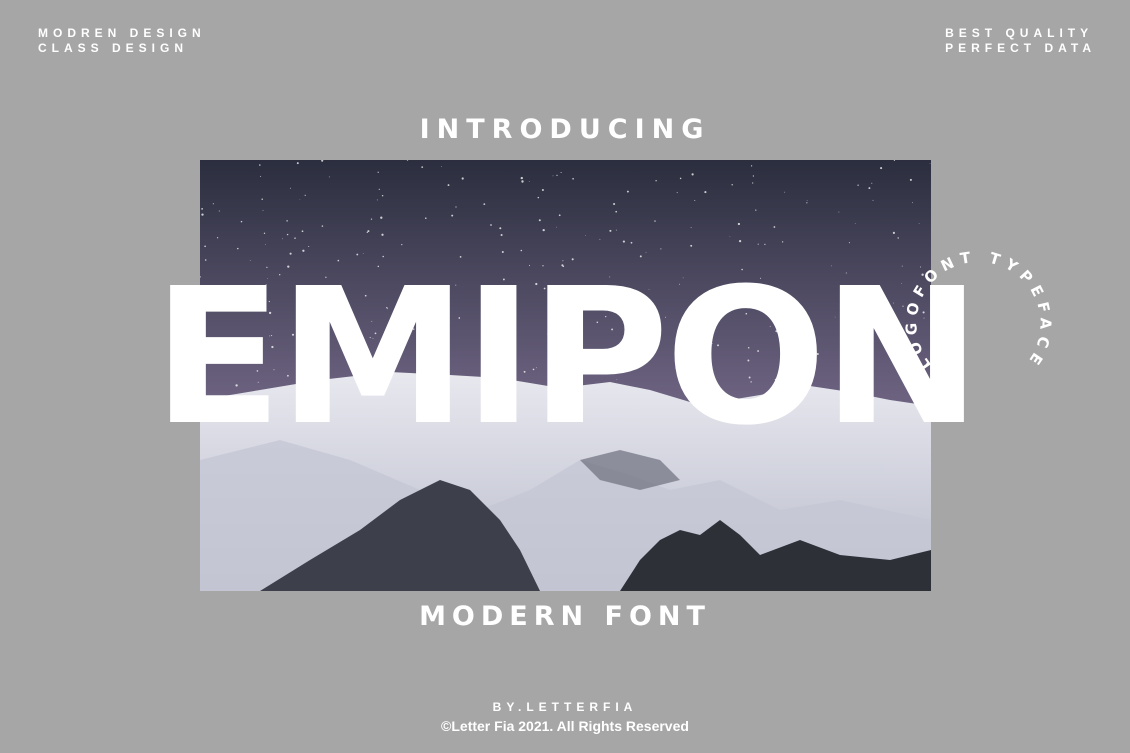 The width and height of the screenshot is (1130, 753). Describe the element at coordinates (565, 616) in the screenshot. I see `subtitle: MODERN FONT` at that location.